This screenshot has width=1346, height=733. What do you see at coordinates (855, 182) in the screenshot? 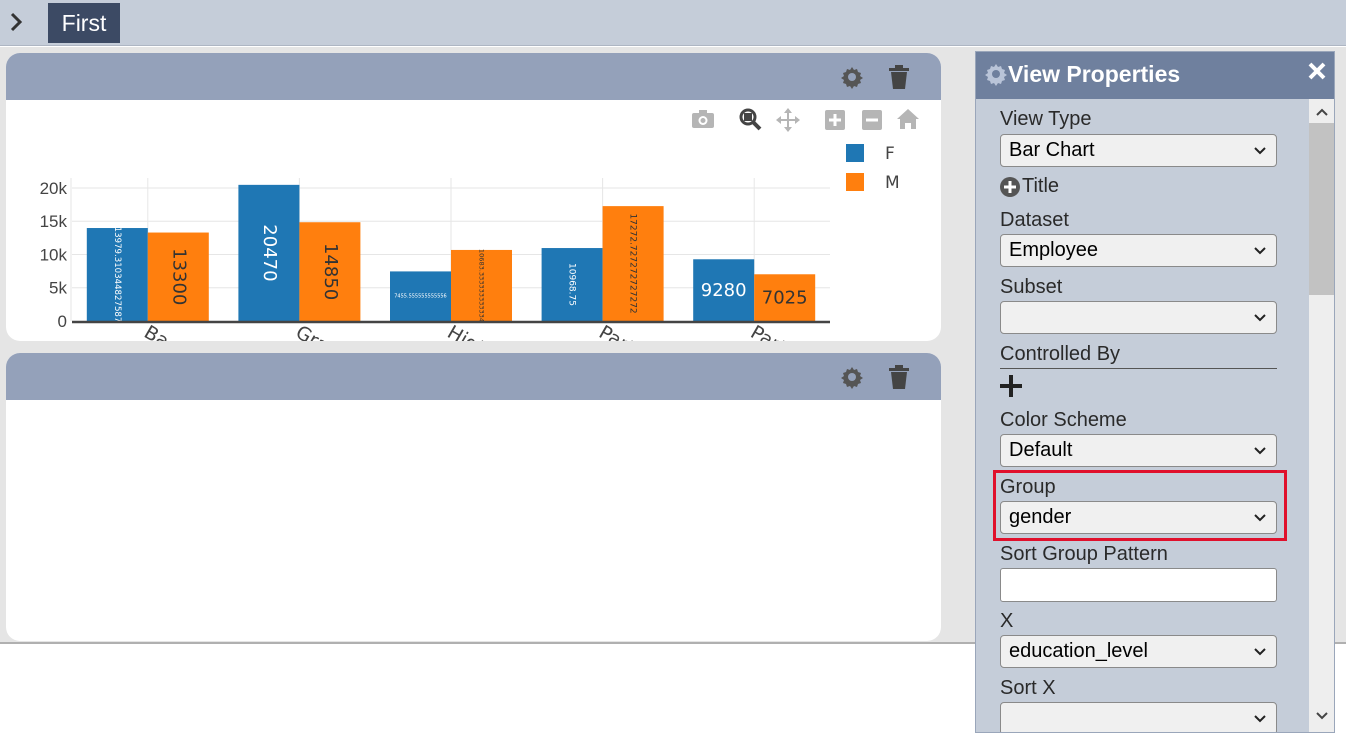
I see `legend-swatch-m` at bounding box center [855, 182].